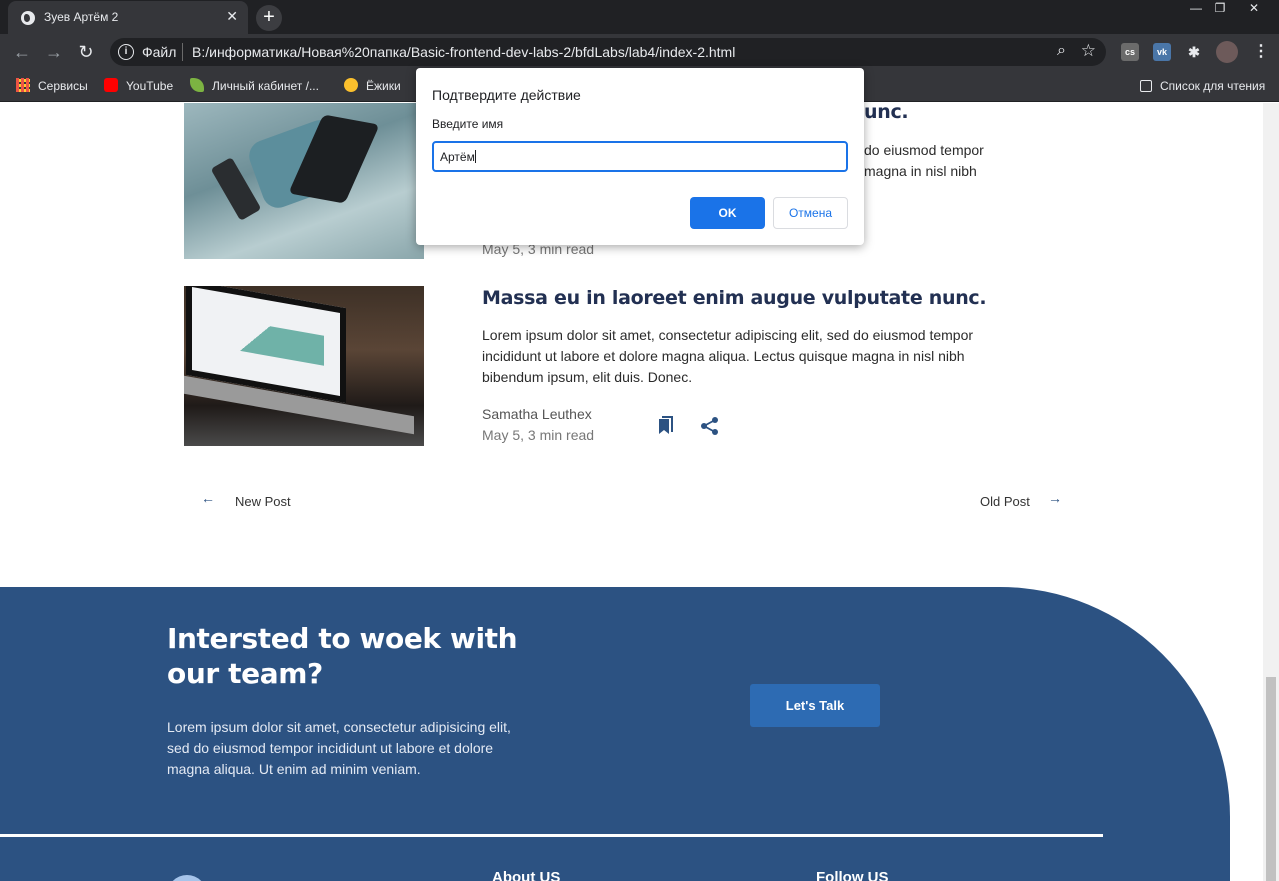 The width and height of the screenshot is (1279, 881). What do you see at coordinates (1130, 52) in the screenshot?
I see `extension-cs-icon: cs` at bounding box center [1130, 52].